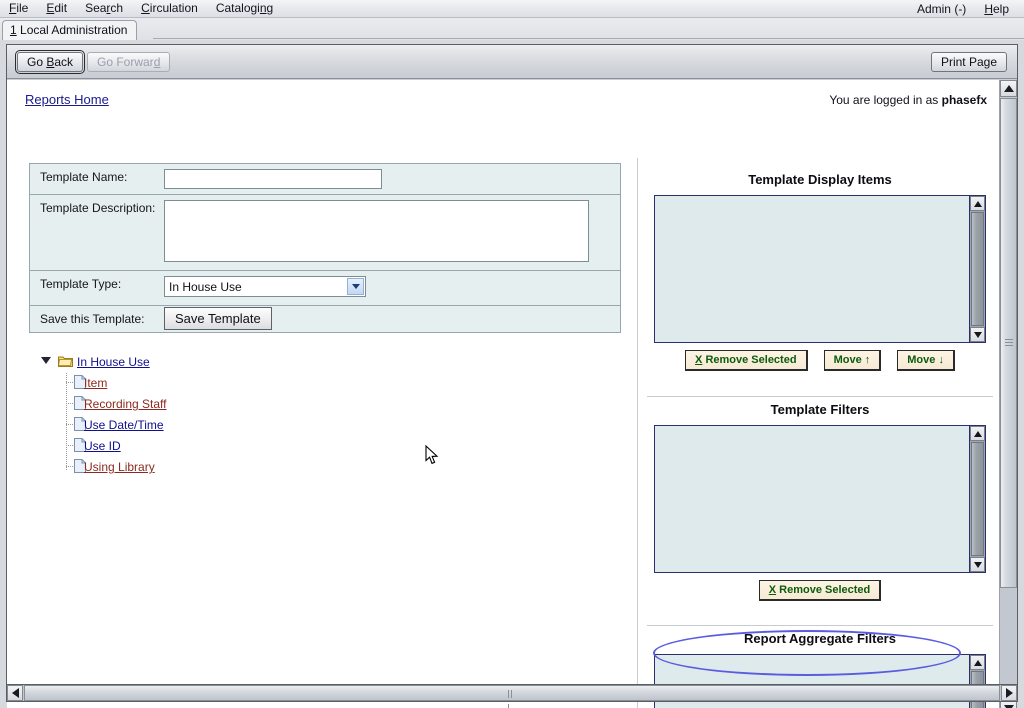 The width and height of the screenshot is (1024, 708). I want to click on scroll-left-icon, so click(15, 693).